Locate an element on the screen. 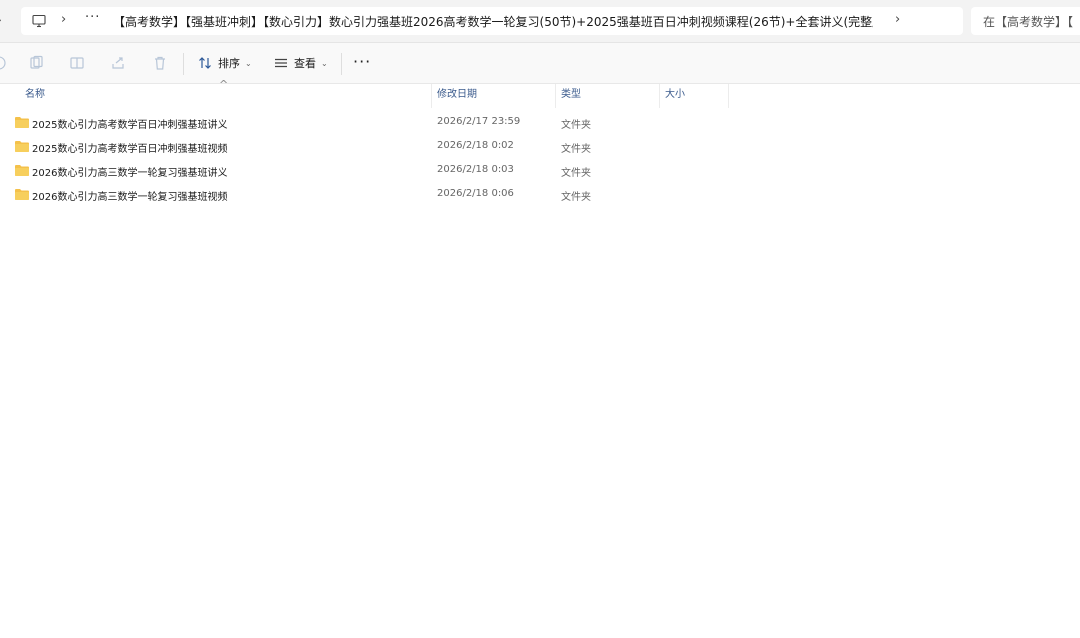  file-date: 2026/2/18 0:02 is located at coordinates (475, 145).